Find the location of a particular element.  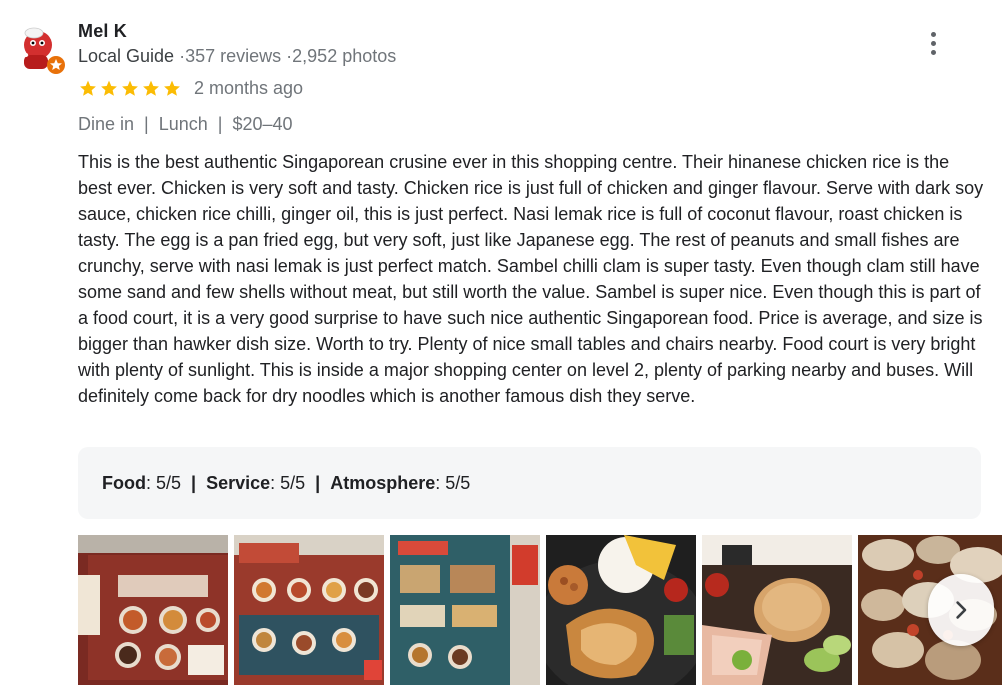

review-meta: Dine in | Lunch | $20–40 is located at coordinates (185, 124).